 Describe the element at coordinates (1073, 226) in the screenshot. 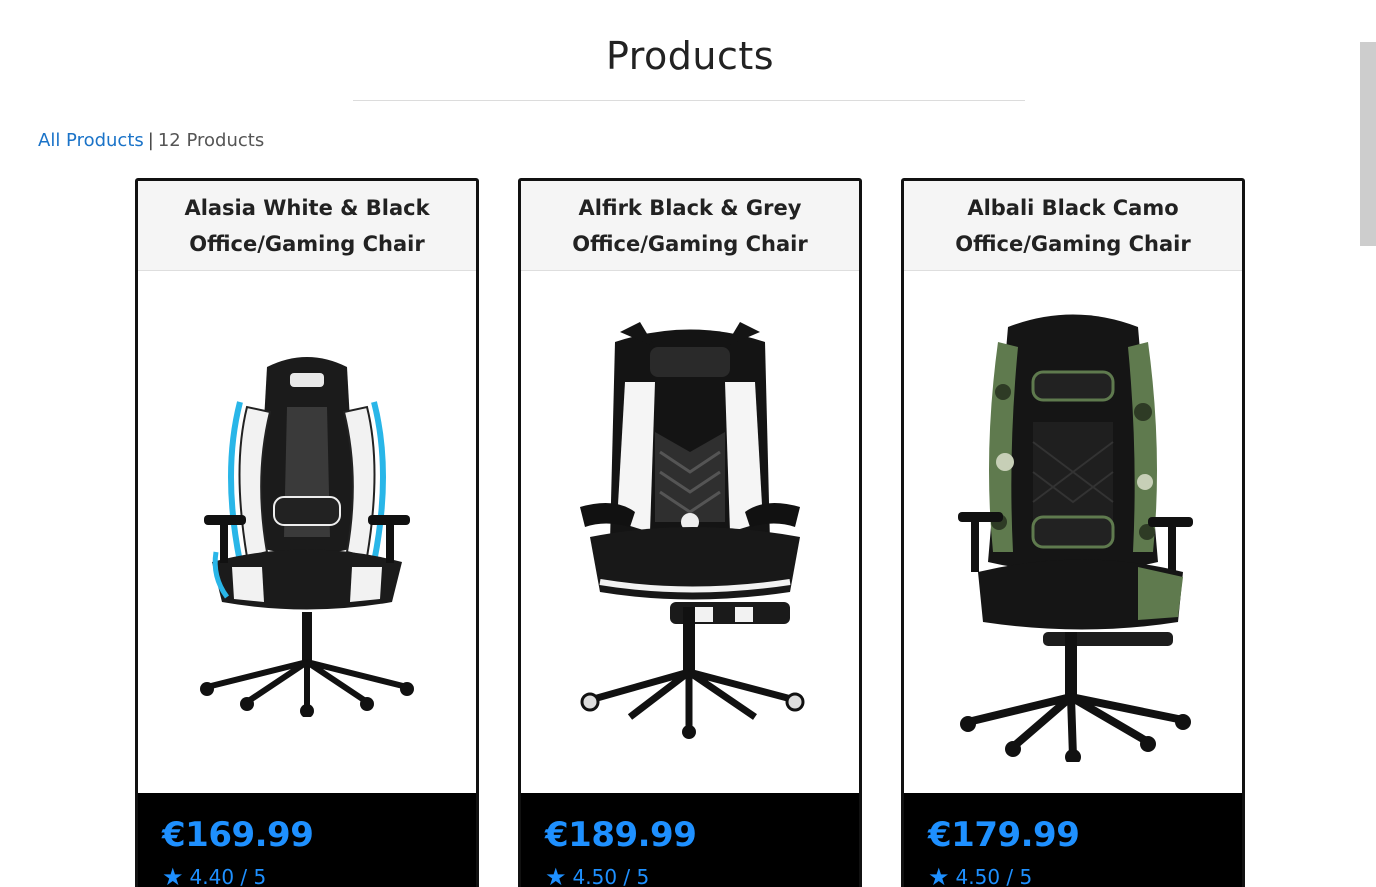

I see `product-title: Albali Black Camo Office/Gaming Chair` at that location.